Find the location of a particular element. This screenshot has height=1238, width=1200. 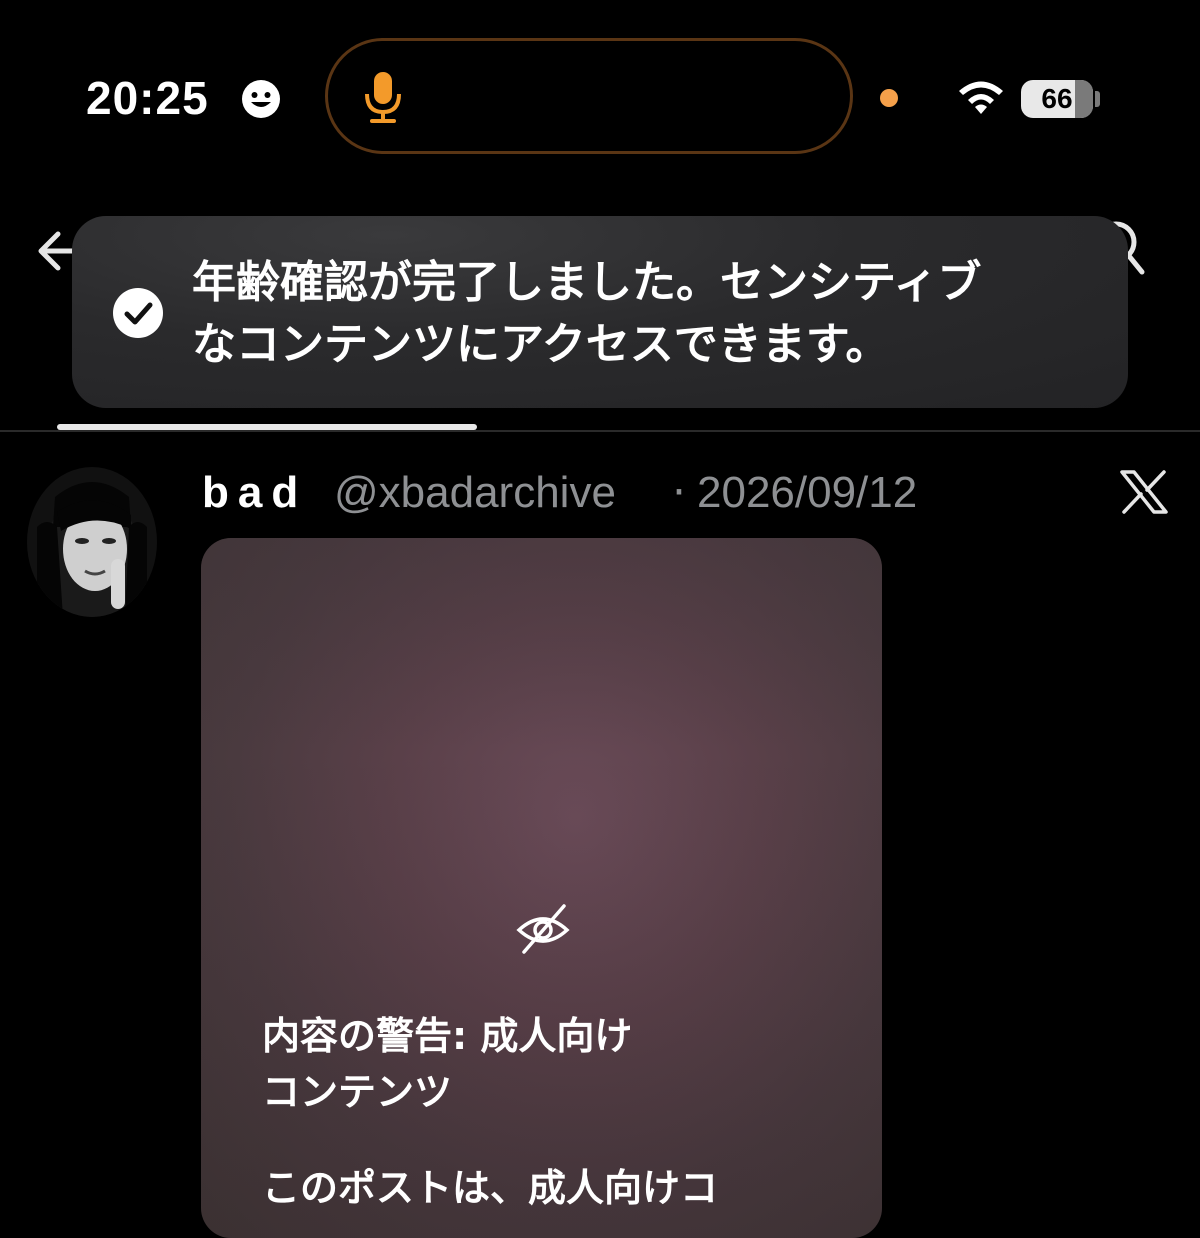

smile-face-icon is located at coordinates (261, 99).